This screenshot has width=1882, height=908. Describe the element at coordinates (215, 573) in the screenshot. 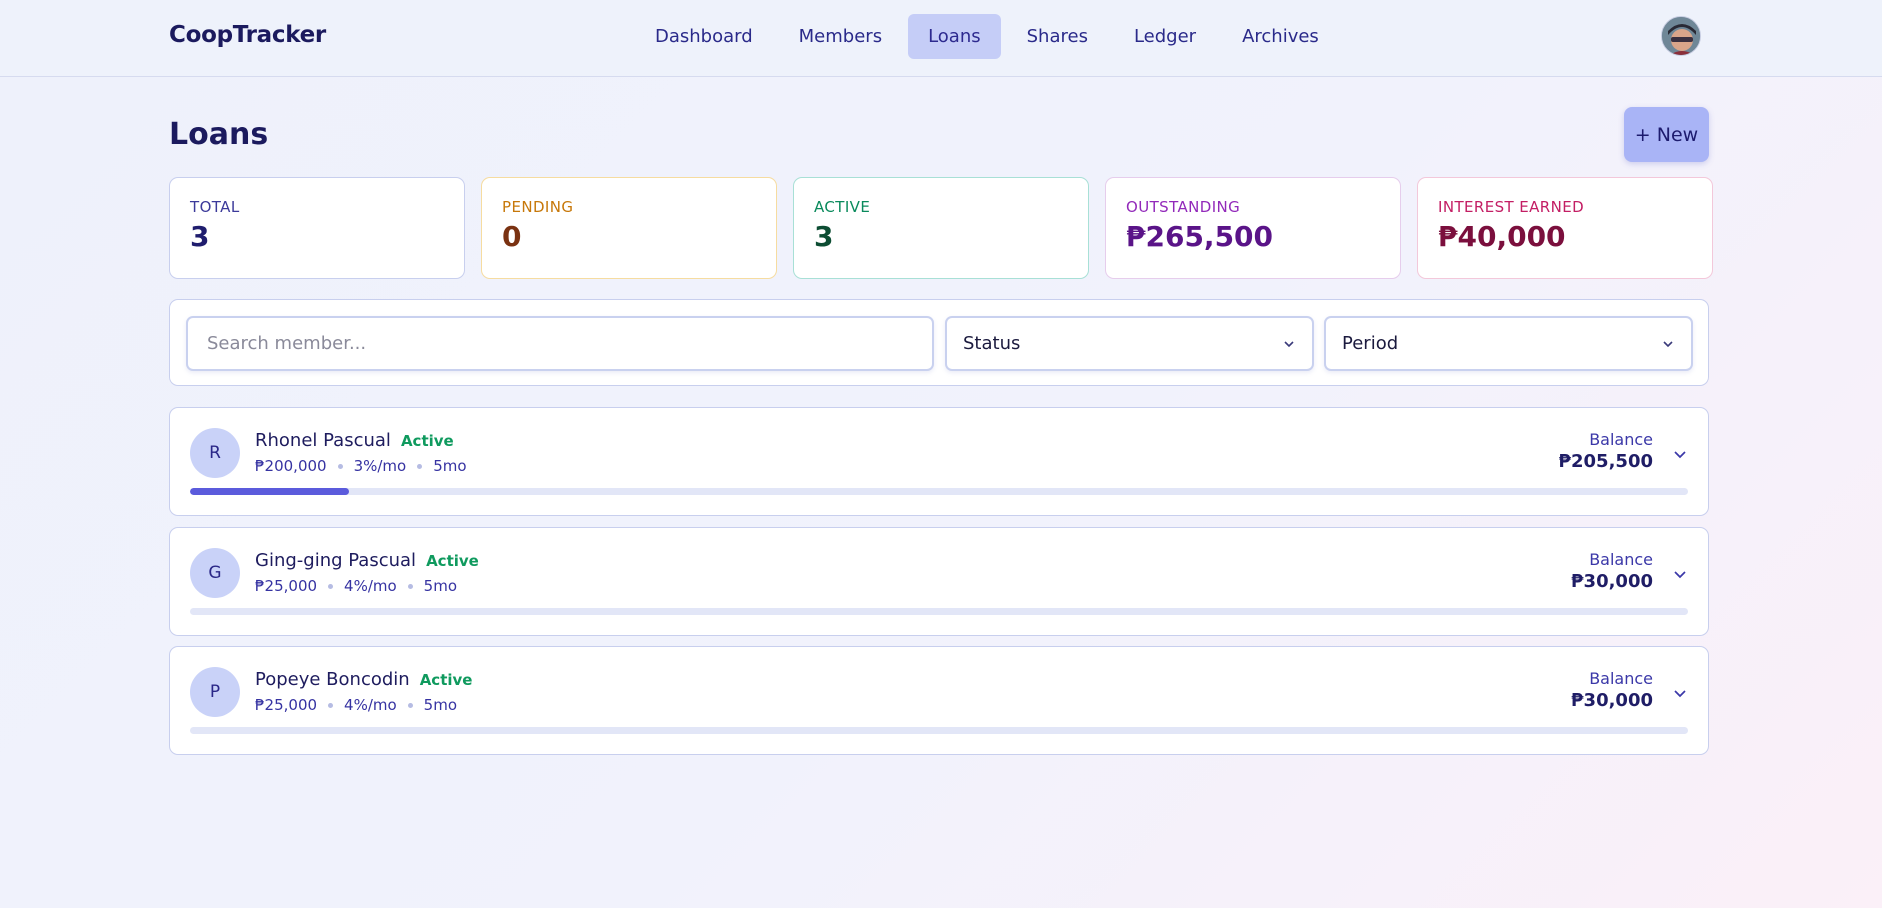

I see `member-avatar: G` at that location.